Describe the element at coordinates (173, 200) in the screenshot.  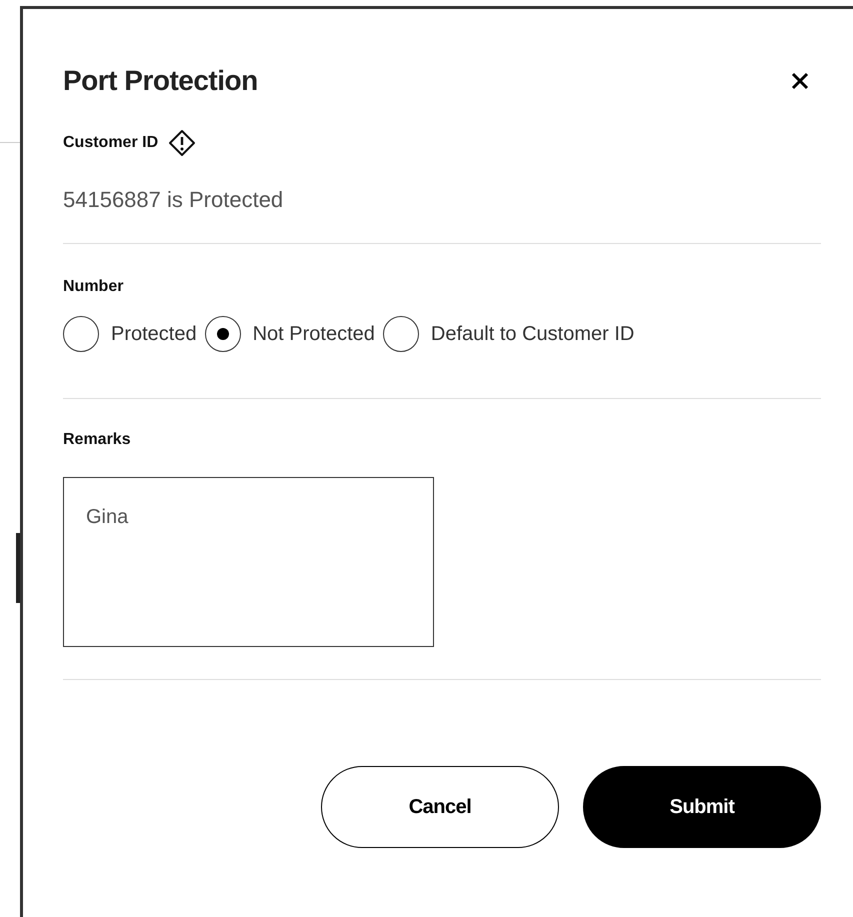
I see `protection-status: 54156887 is Protected` at that location.